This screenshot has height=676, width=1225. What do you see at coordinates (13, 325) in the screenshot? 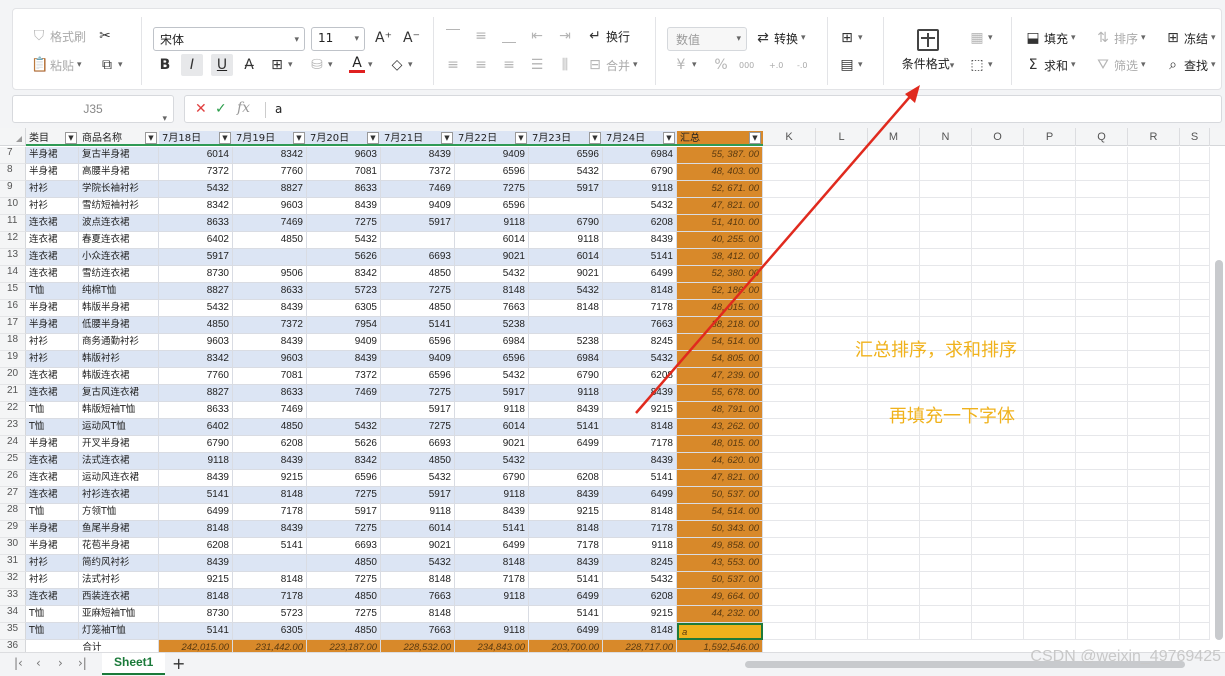
I see `row-header: 17` at bounding box center [13, 325].